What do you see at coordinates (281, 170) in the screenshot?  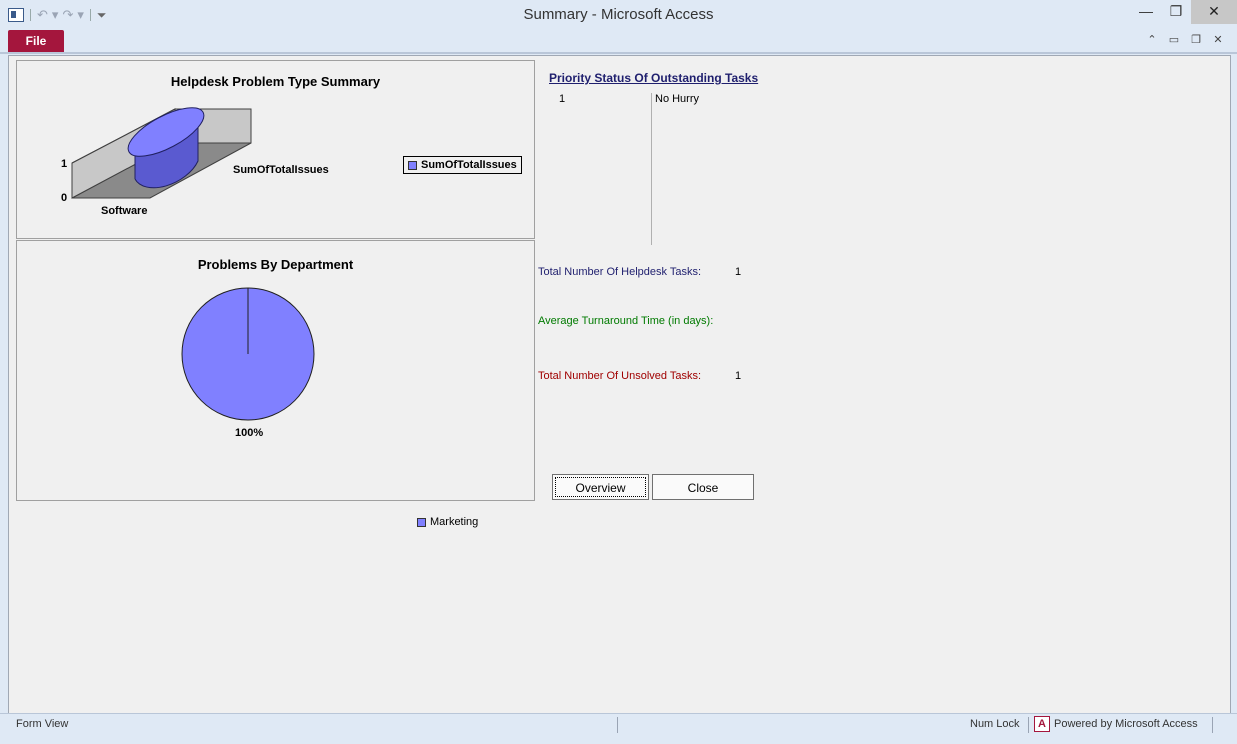 I see `depth-axis-label: SumOfTotalIssues` at bounding box center [281, 170].